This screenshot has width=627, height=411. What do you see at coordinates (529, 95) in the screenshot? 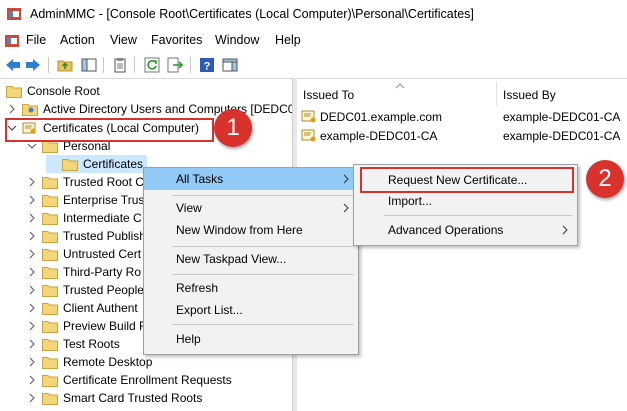
I see `column-header-issued-by: Issued By` at bounding box center [529, 95].